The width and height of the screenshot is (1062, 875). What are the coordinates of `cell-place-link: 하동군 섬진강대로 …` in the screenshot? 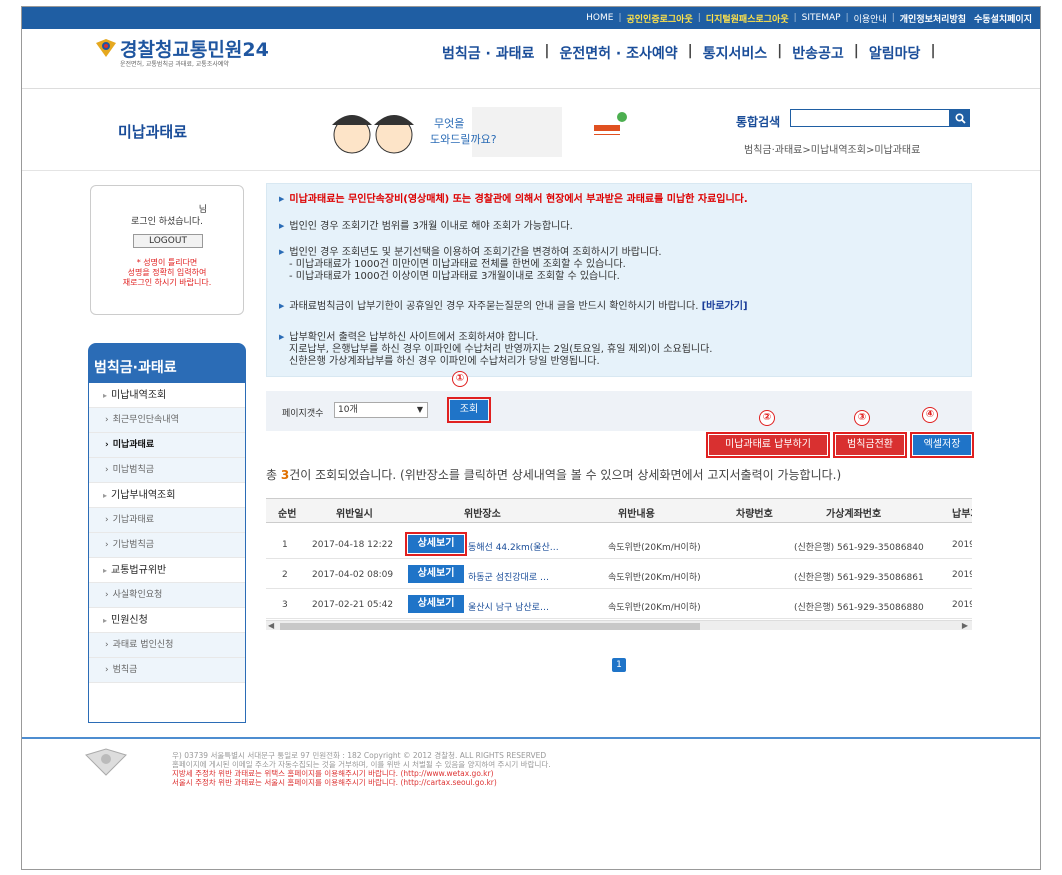 It's located at (532, 576).